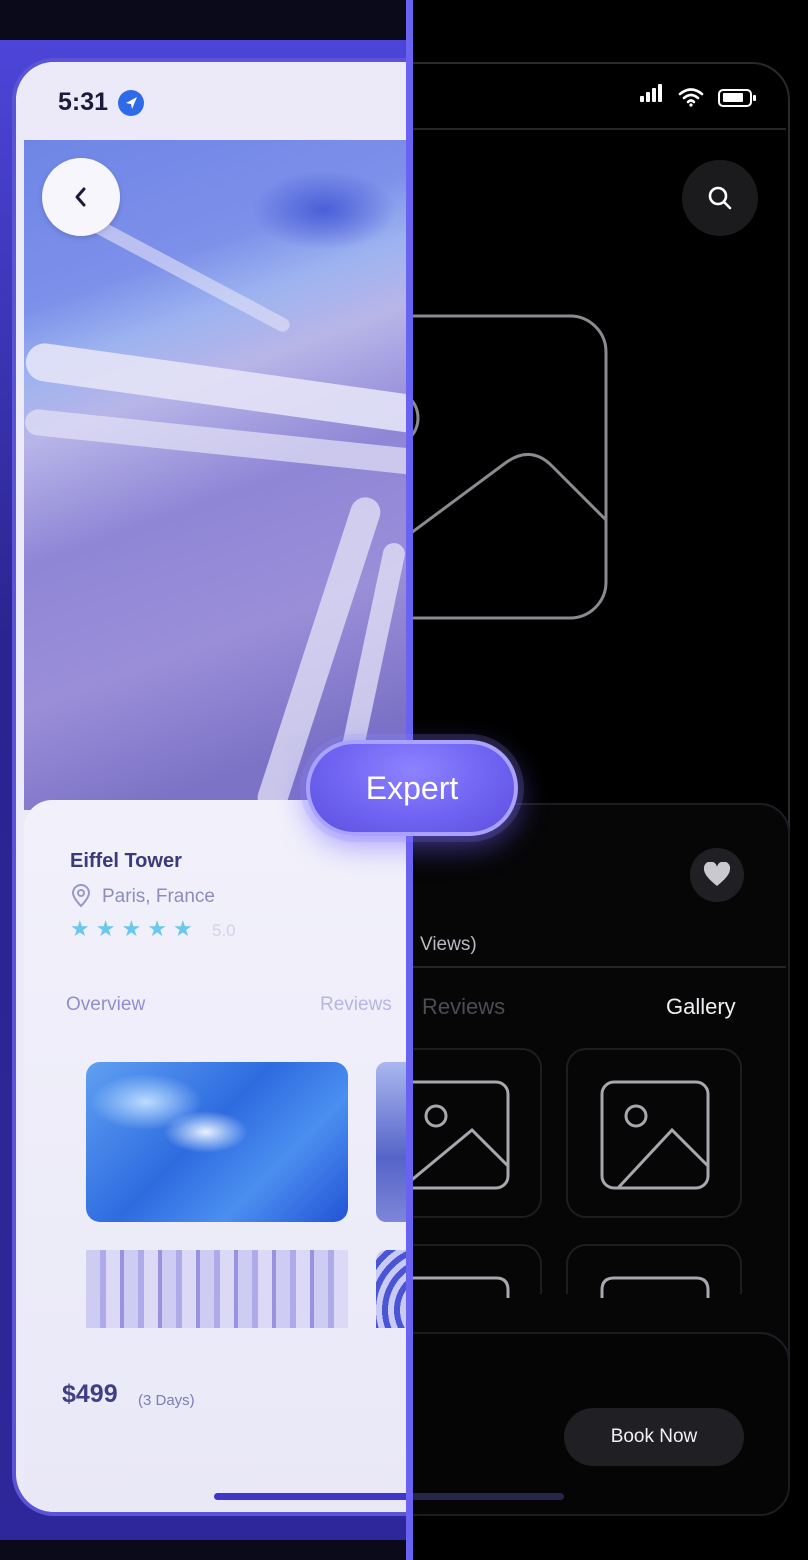 The height and width of the screenshot is (1560, 808). Describe the element at coordinates (105, 1005) in the screenshot. I see `tab-overview: Overview` at that location.